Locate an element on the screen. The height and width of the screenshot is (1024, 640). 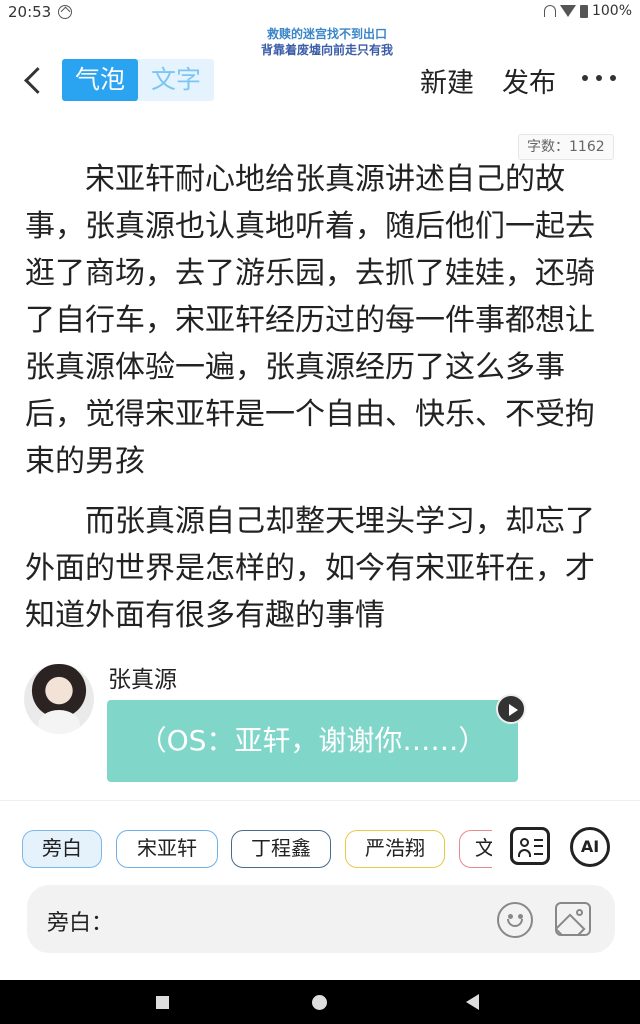
status-bar: 20:53 100% is located at coordinates (320, 13).